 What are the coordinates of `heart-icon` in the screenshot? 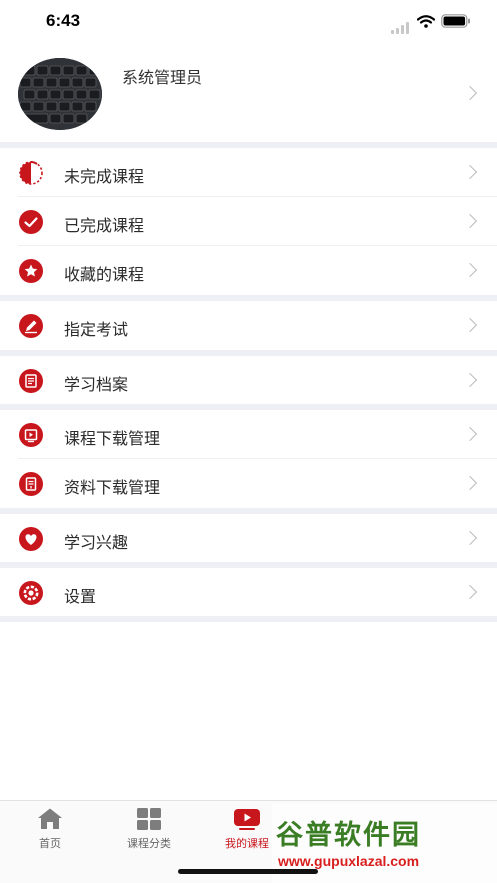 It's located at (31, 539).